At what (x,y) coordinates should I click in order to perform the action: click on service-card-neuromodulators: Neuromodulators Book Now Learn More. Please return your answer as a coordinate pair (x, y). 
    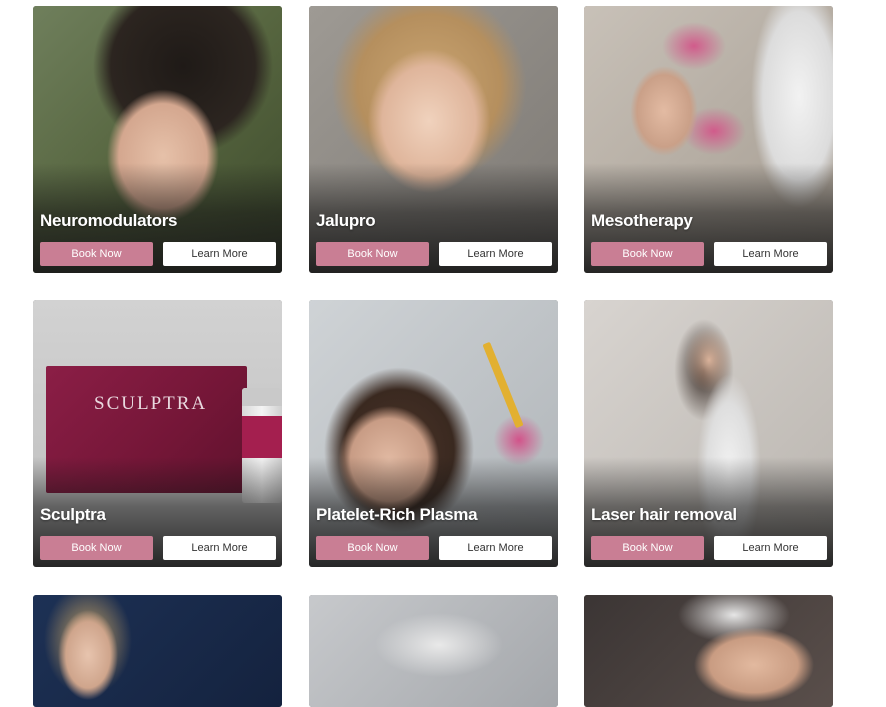
    Looking at the image, I should click on (157, 139).